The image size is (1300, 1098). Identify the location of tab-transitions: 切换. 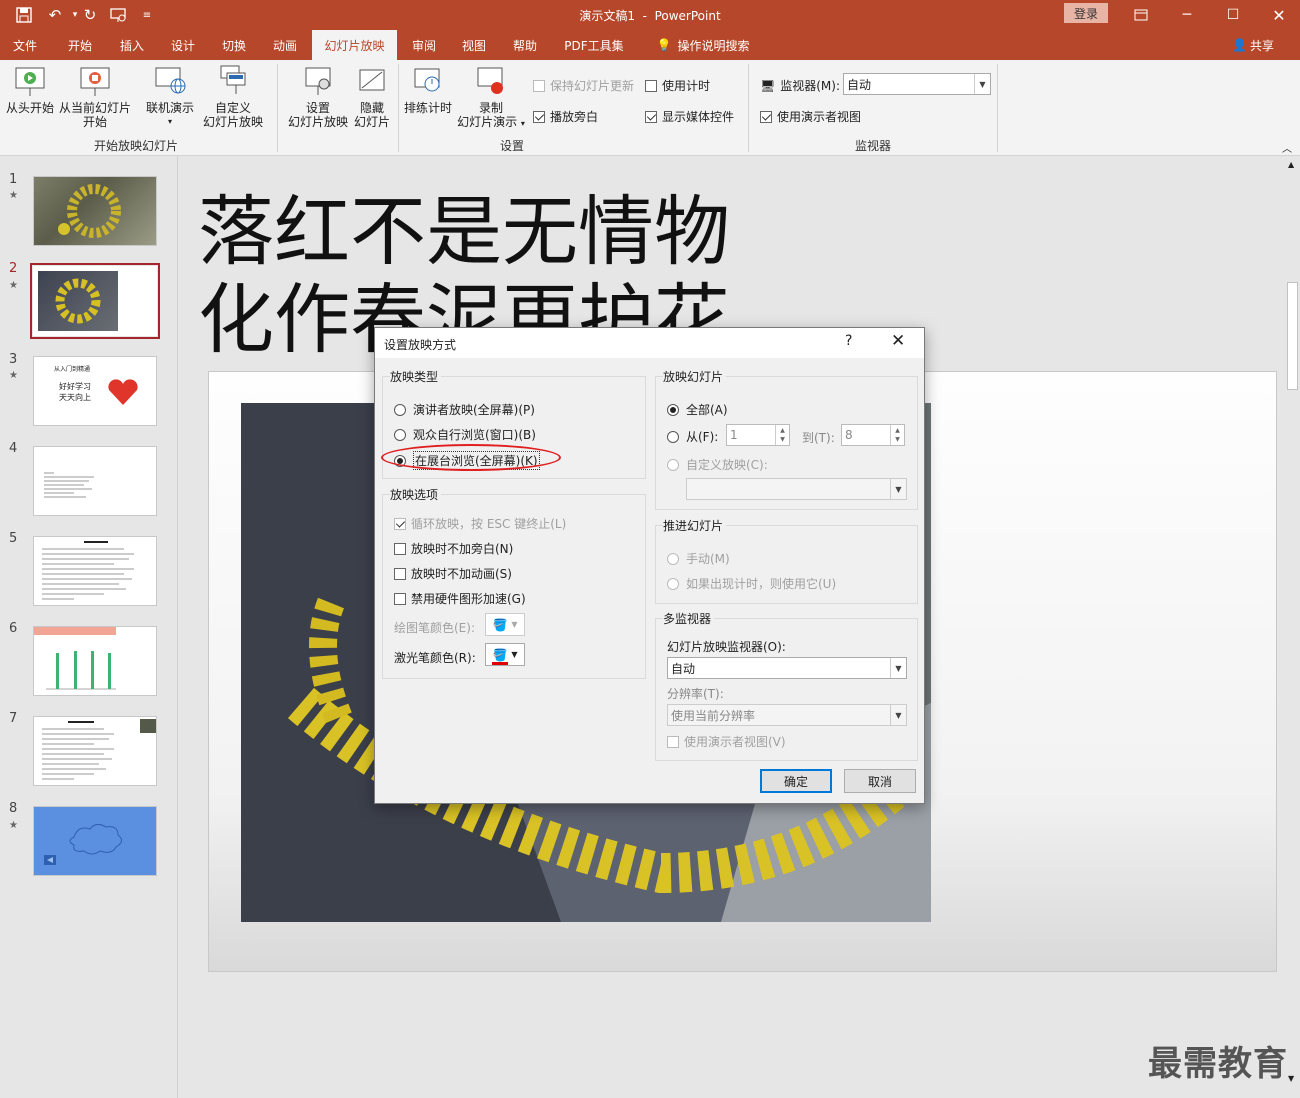
(234, 45).